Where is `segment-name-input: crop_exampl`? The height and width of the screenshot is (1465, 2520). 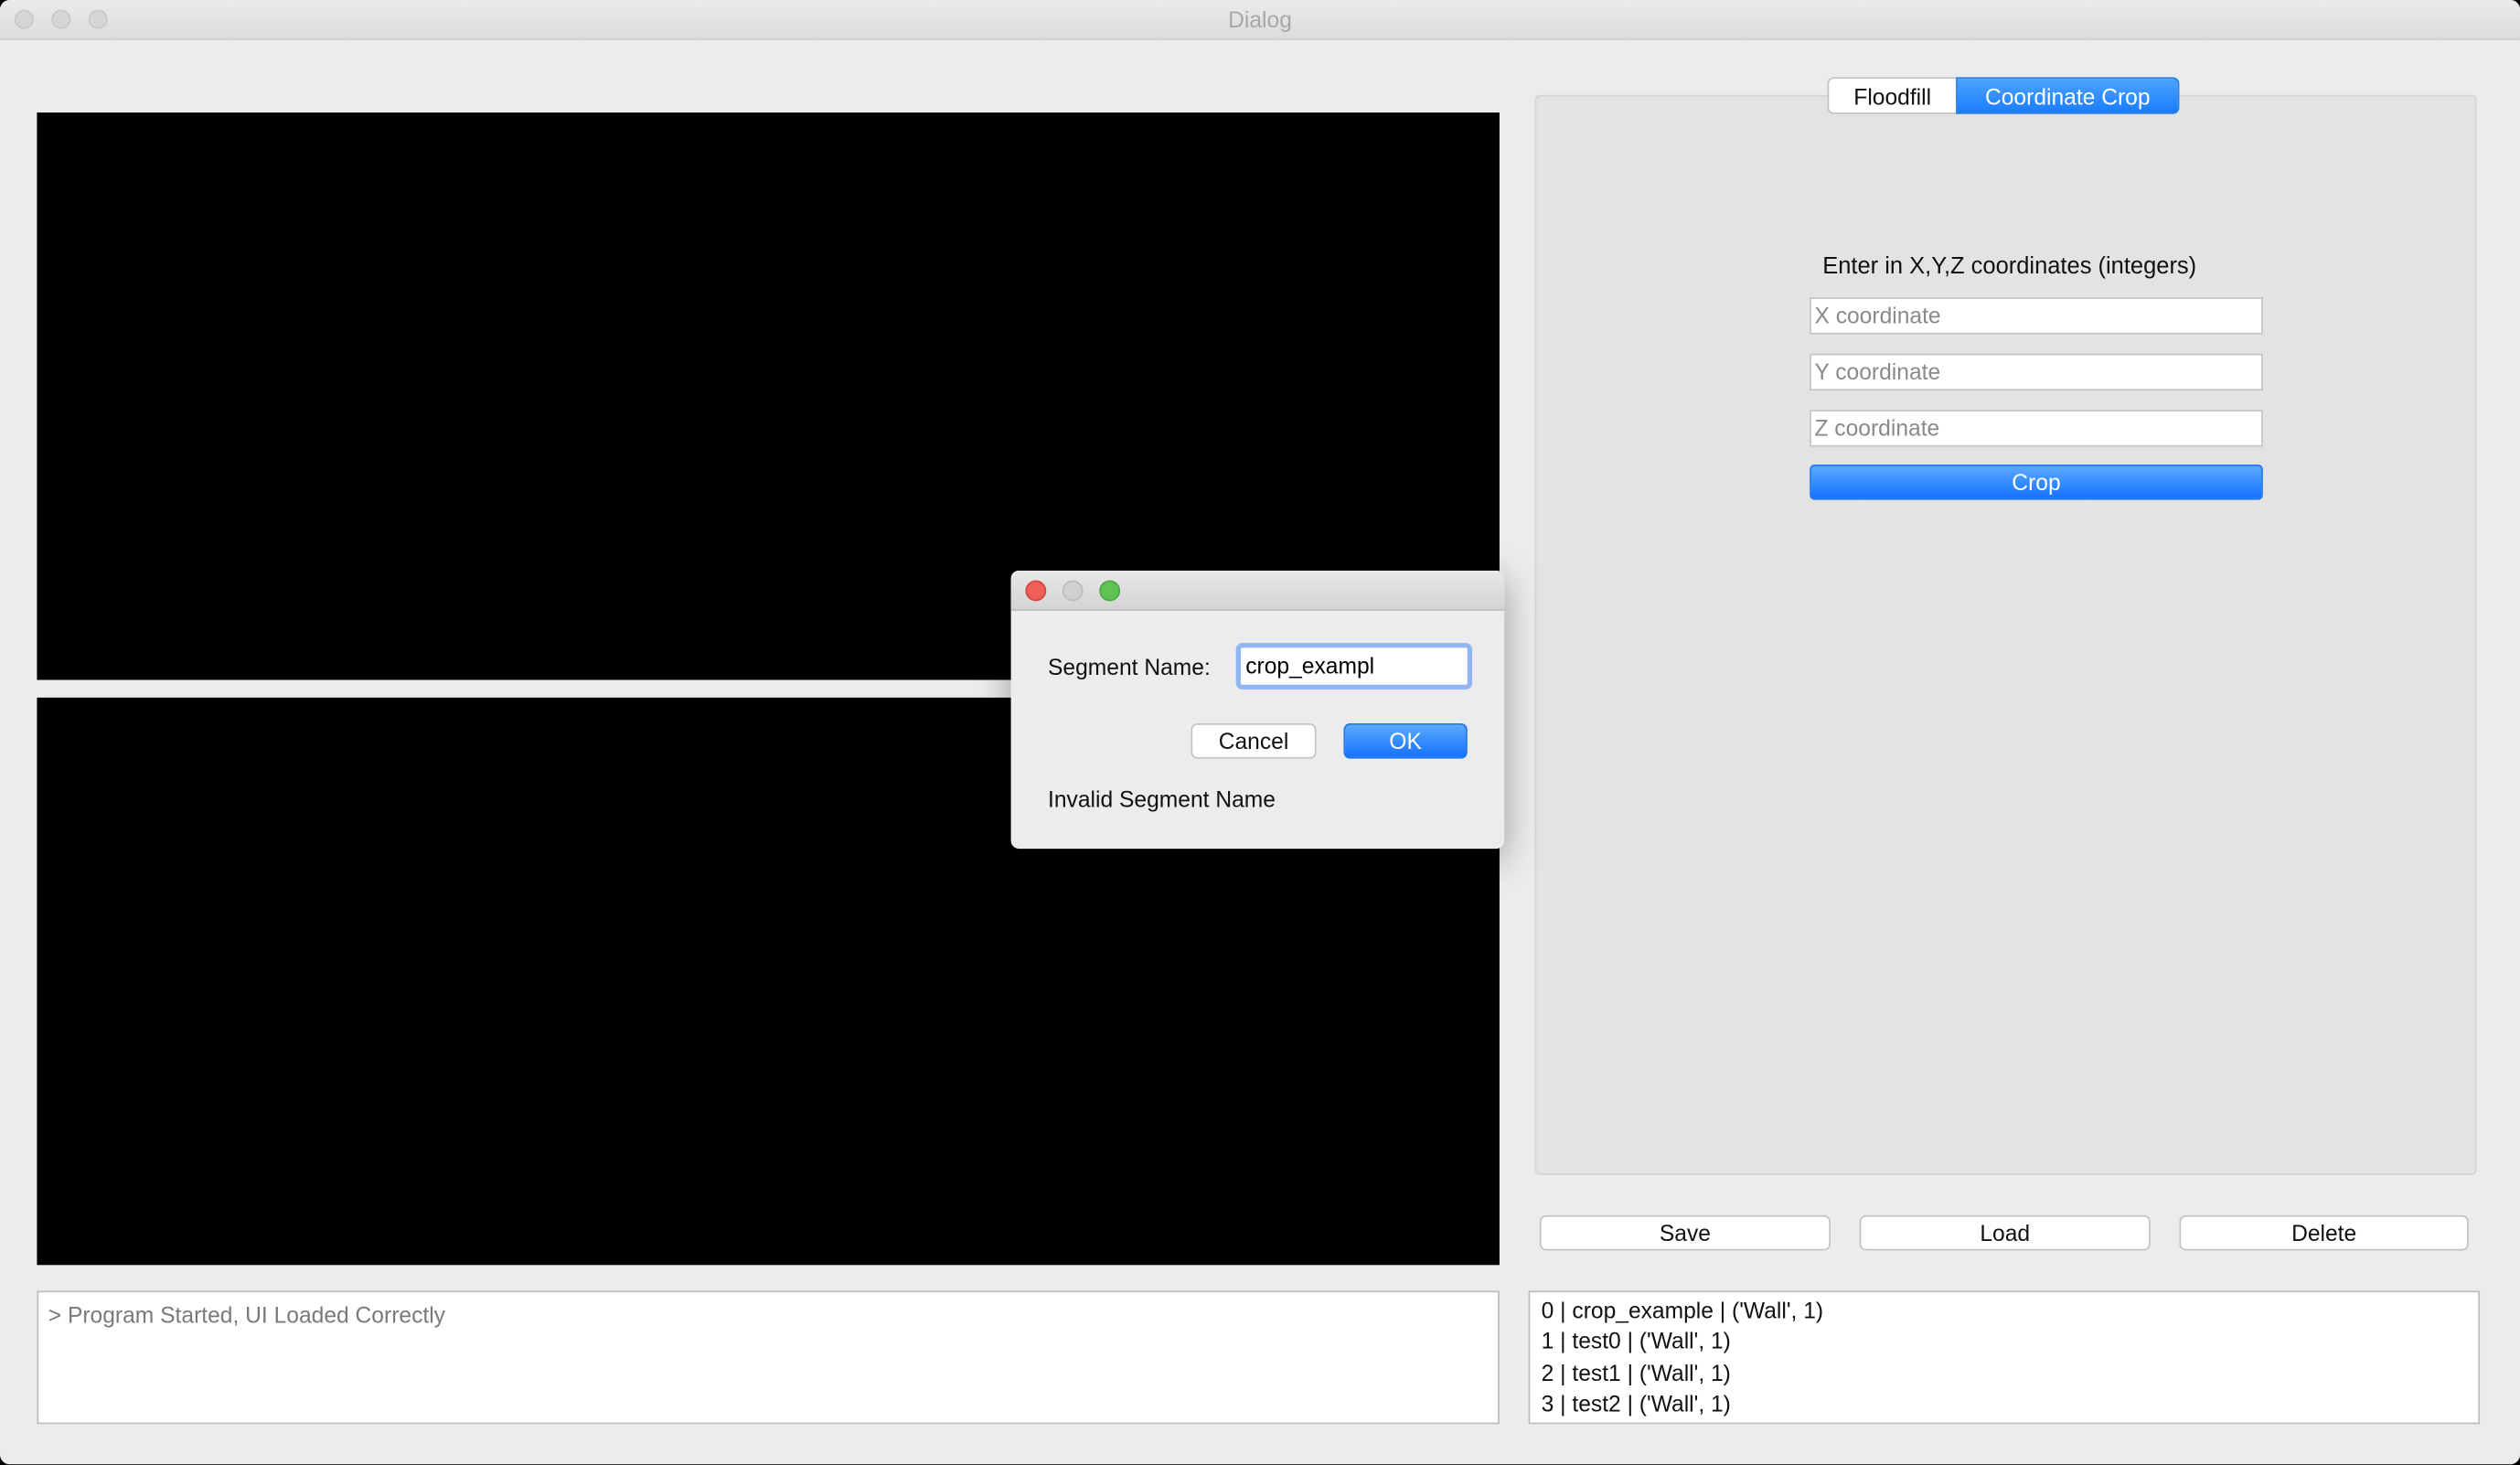
segment-name-input: crop_exampl is located at coordinates (1354, 666).